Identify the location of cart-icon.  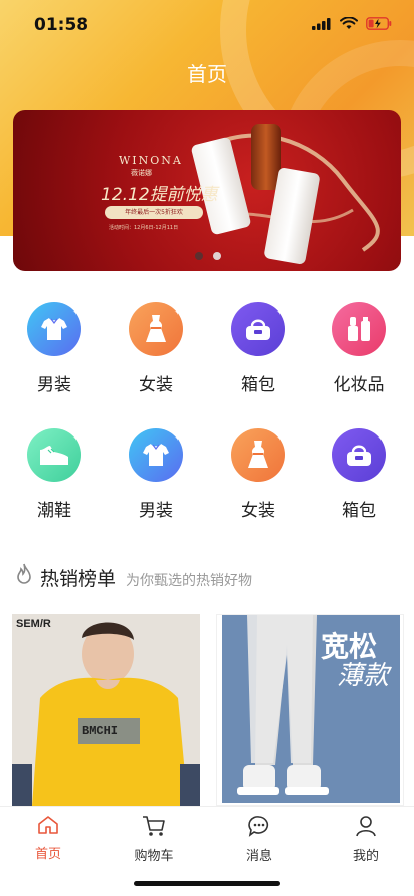
(154, 826).